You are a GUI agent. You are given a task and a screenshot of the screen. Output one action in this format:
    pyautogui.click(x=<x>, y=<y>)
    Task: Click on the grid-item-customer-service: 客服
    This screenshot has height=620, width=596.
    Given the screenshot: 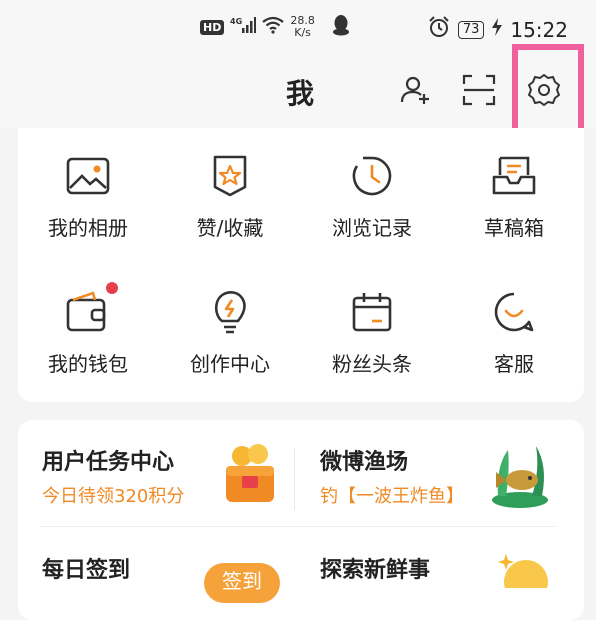 What is the action you would take?
    pyautogui.click(x=514, y=330)
    